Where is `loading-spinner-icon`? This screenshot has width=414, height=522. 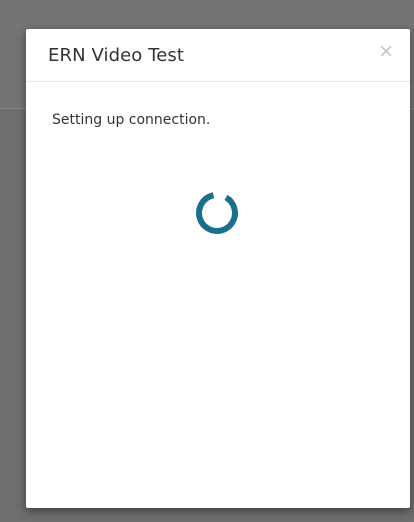
loading-spinner-icon is located at coordinates (217, 213).